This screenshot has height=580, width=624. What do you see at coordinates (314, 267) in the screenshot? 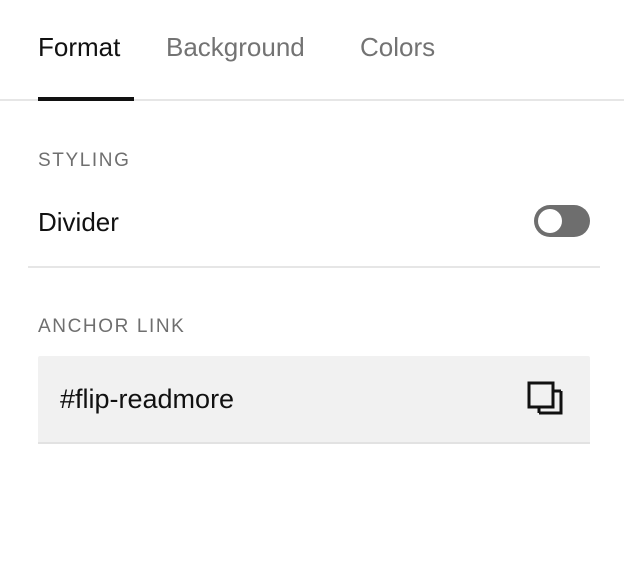
I see `section-divider` at bounding box center [314, 267].